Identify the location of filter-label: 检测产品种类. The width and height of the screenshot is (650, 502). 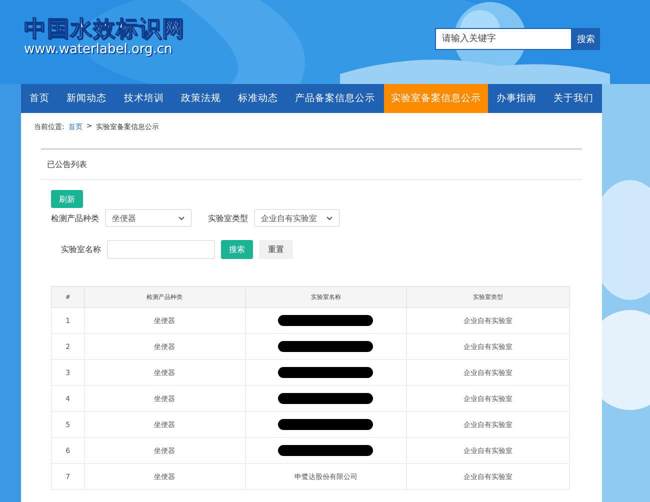
(75, 218).